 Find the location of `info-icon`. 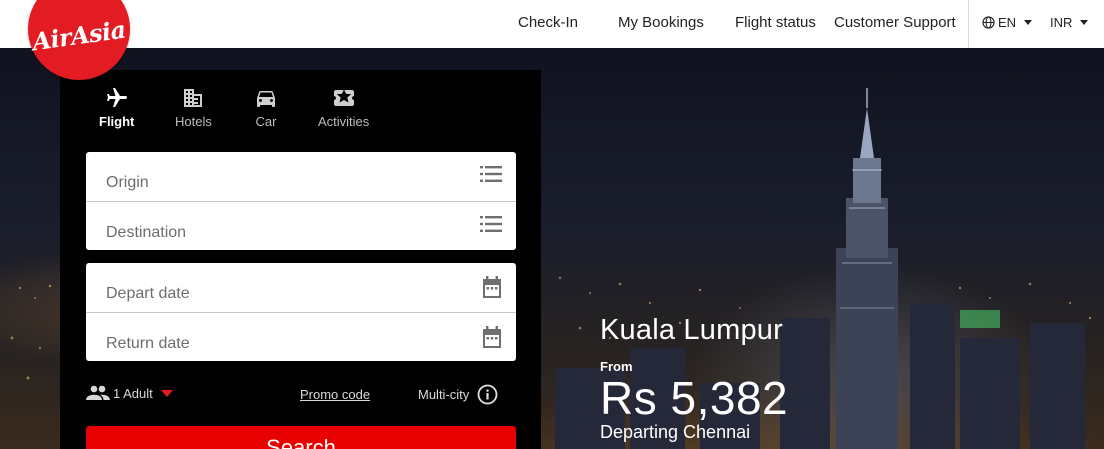

info-icon is located at coordinates (487, 394).